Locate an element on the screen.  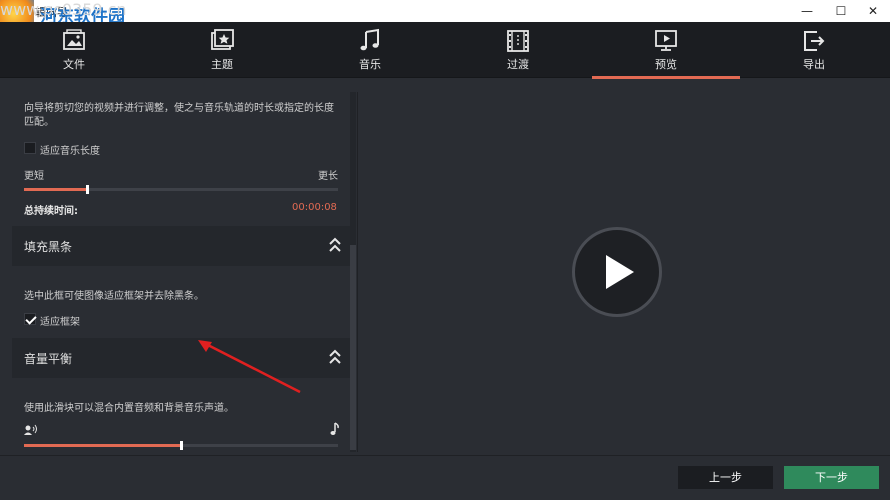
previous-step-button: 上一步 is located at coordinates (725, 477).